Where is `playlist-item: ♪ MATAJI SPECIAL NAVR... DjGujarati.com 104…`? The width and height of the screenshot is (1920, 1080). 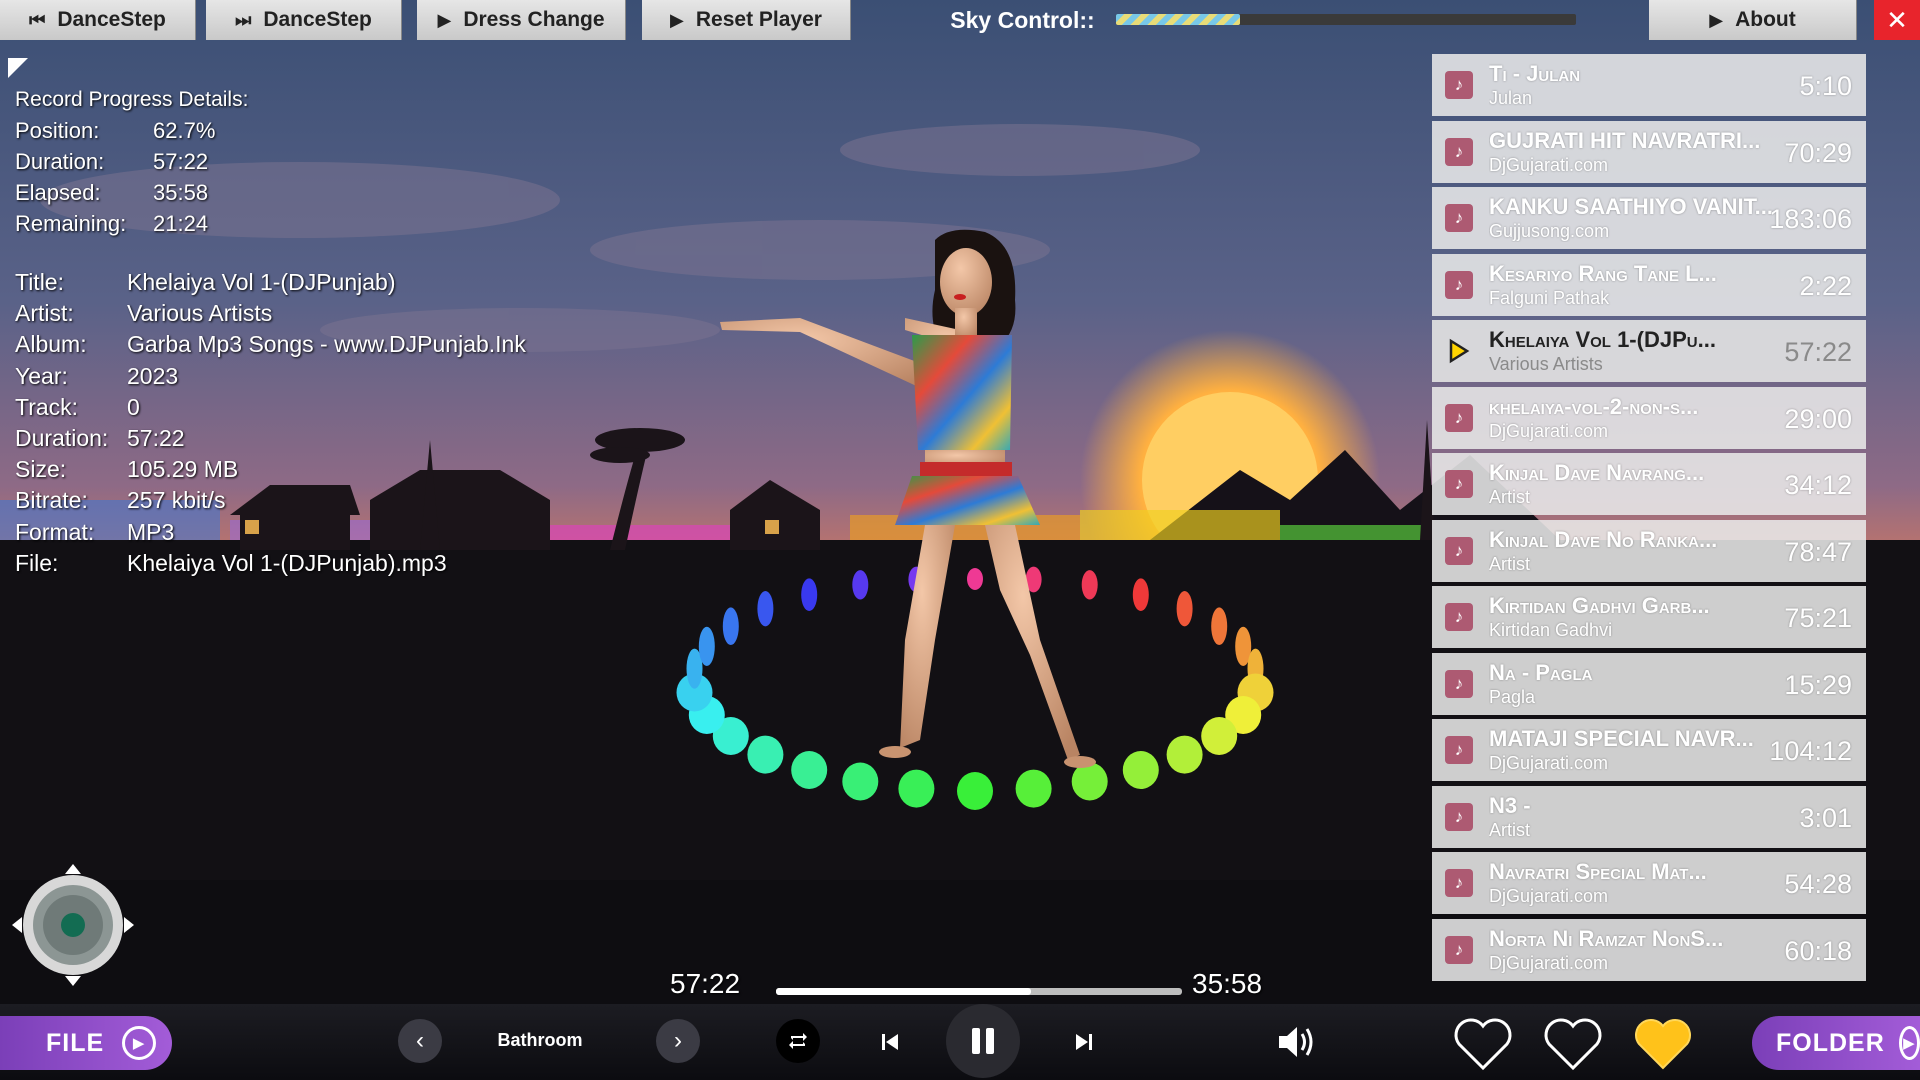
playlist-item: ♪ MATAJI SPECIAL NAVR... DjGujarati.com 104… is located at coordinates (1649, 750).